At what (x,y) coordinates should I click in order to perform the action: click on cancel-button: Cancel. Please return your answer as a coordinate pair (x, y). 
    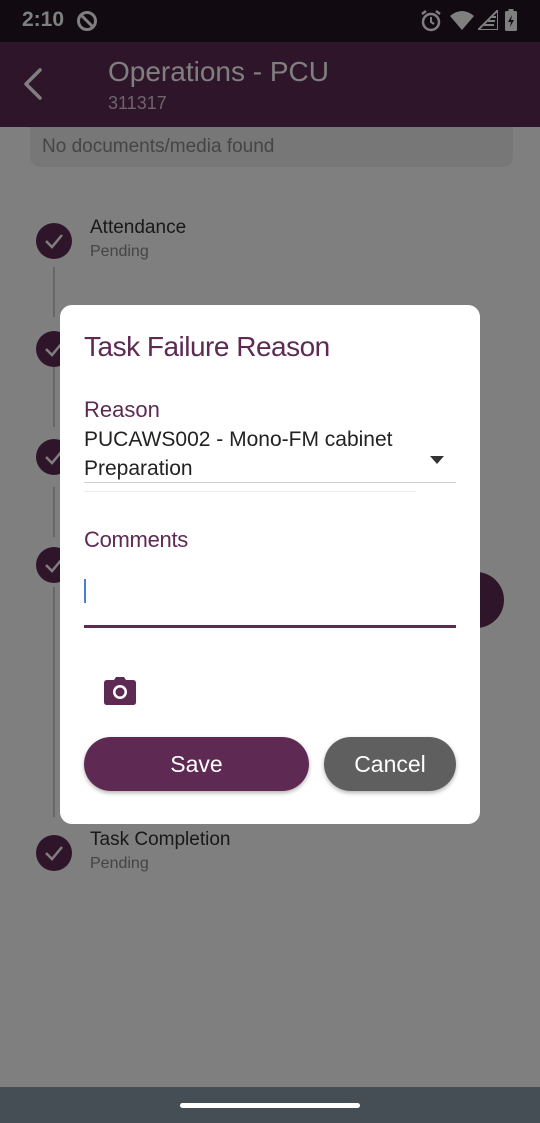
    Looking at the image, I should click on (390, 764).